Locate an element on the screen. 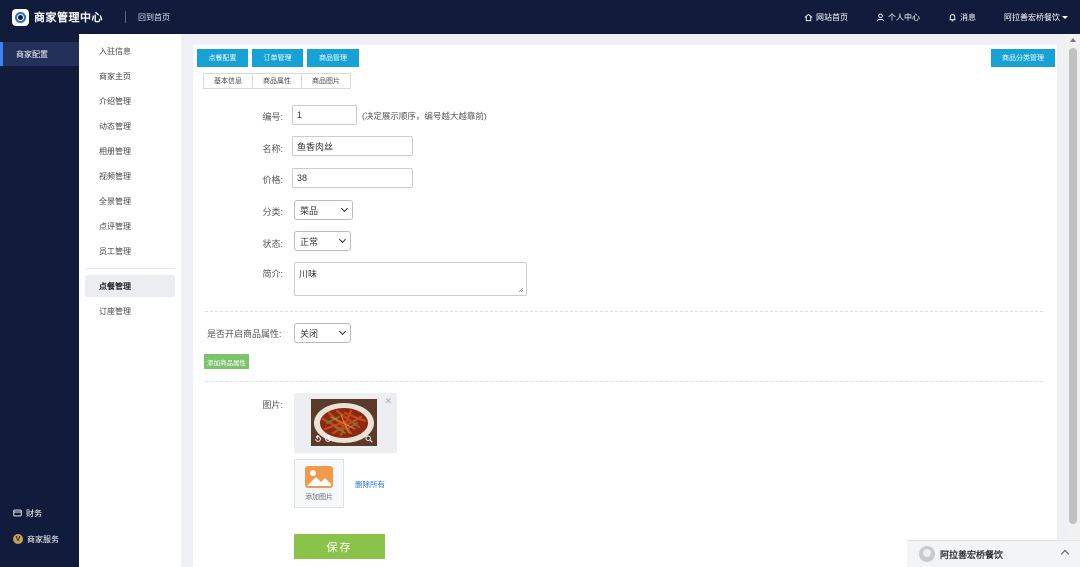 This screenshot has height=567, width=1080. status-value: 正常 is located at coordinates (309, 241).